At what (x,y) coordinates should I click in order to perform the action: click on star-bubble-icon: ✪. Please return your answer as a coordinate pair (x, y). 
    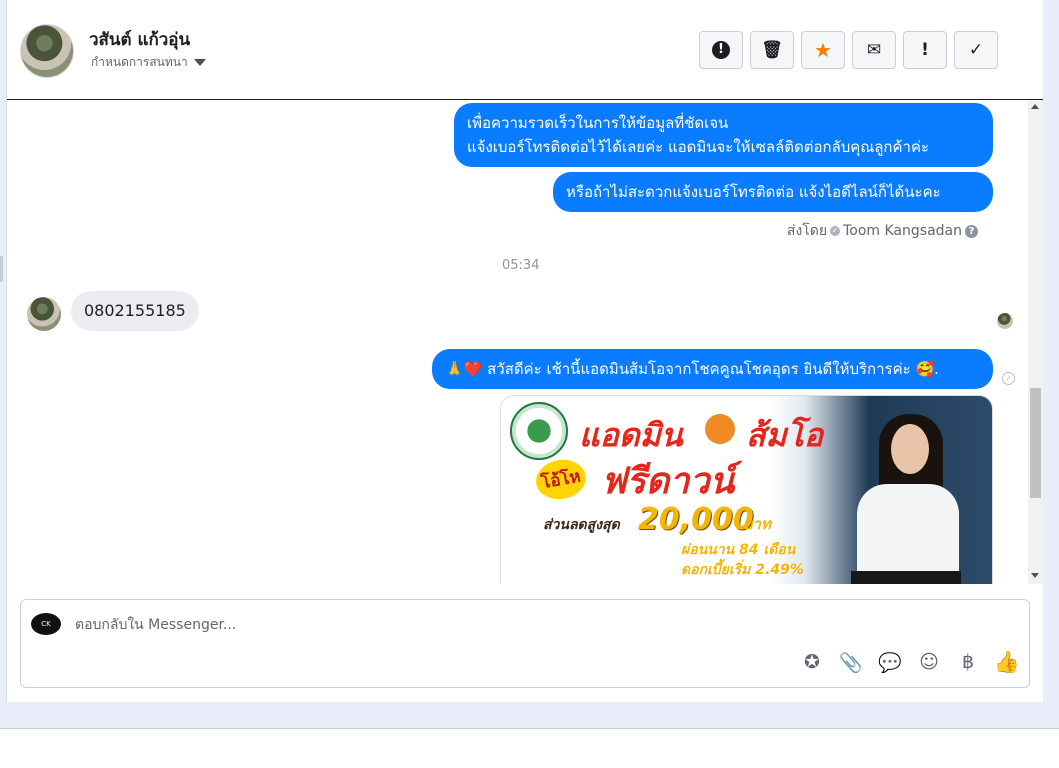
    Looking at the image, I should click on (812, 662).